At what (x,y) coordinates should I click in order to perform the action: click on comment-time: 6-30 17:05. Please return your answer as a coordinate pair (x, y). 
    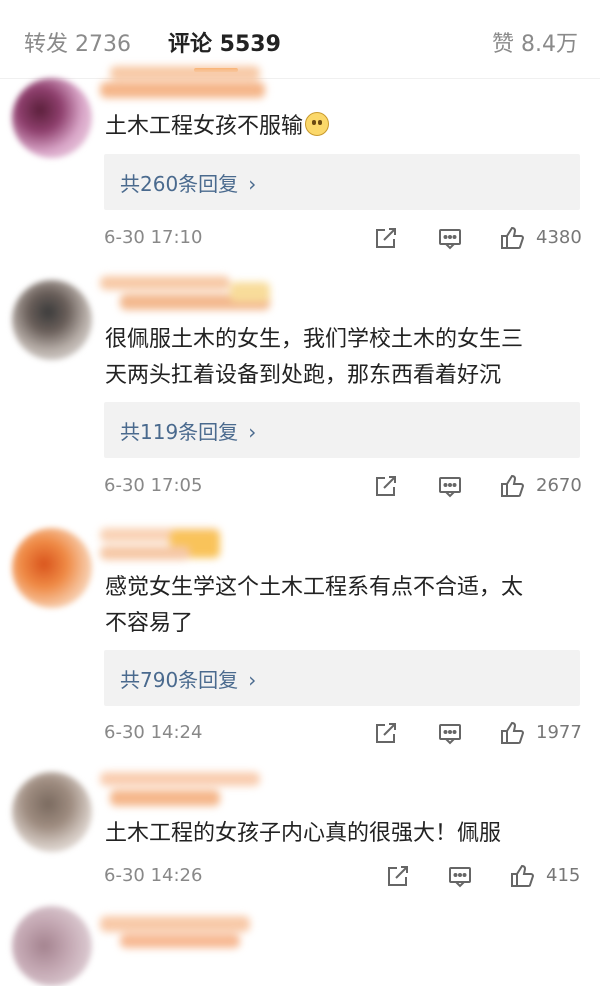
    Looking at the image, I should click on (153, 485).